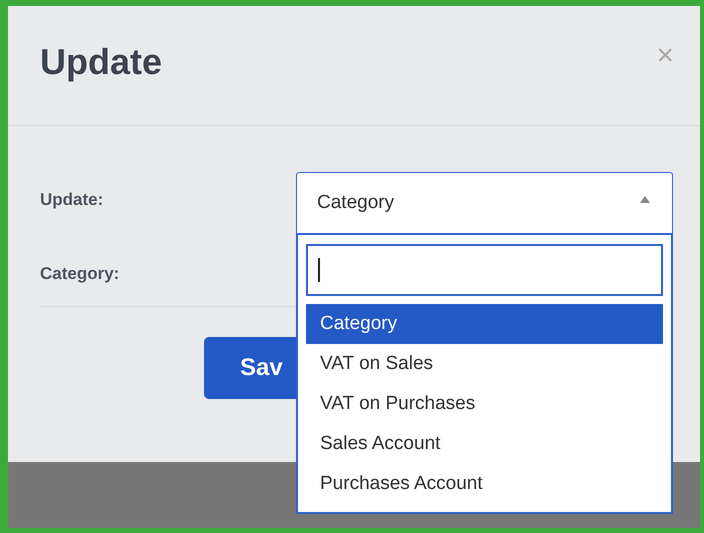 This screenshot has height=533, width=704. What do you see at coordinates (80, 273) in the screenshot?
I see `field-label: Category:` at bounding box center [80, 273].